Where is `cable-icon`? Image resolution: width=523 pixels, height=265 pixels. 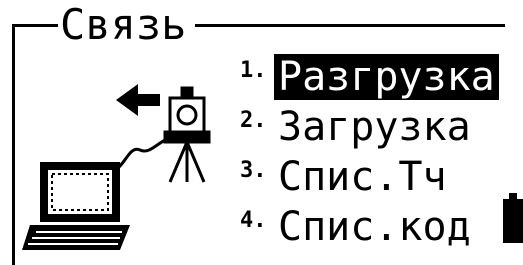 cable-icon is located at coordinates (142, 154).